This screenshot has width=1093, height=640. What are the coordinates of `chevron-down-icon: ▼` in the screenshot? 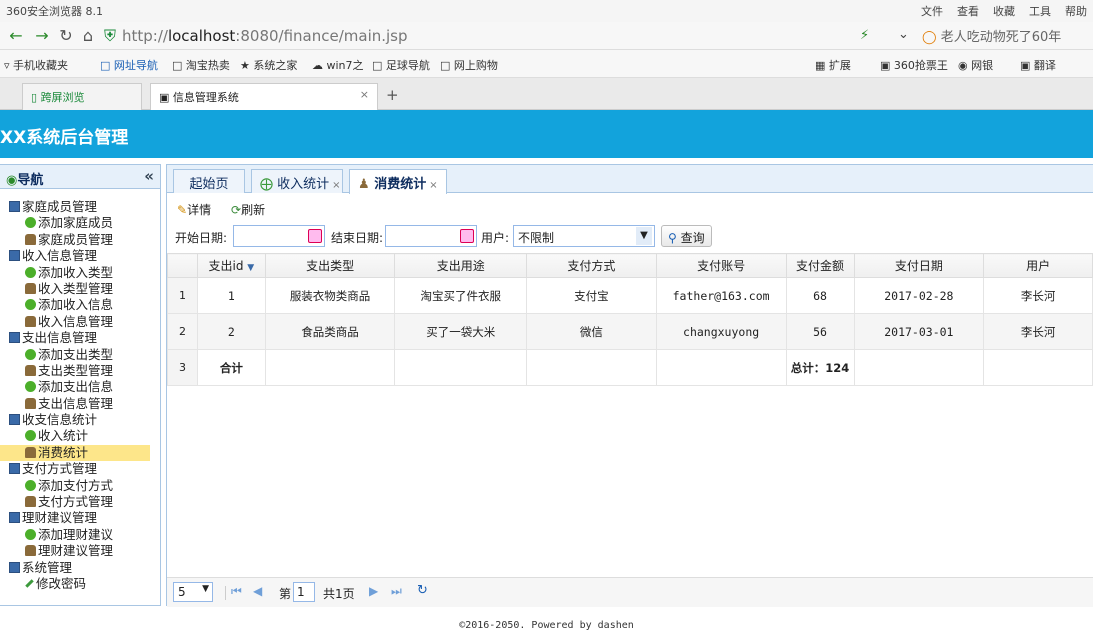 It's located at (644, 236).